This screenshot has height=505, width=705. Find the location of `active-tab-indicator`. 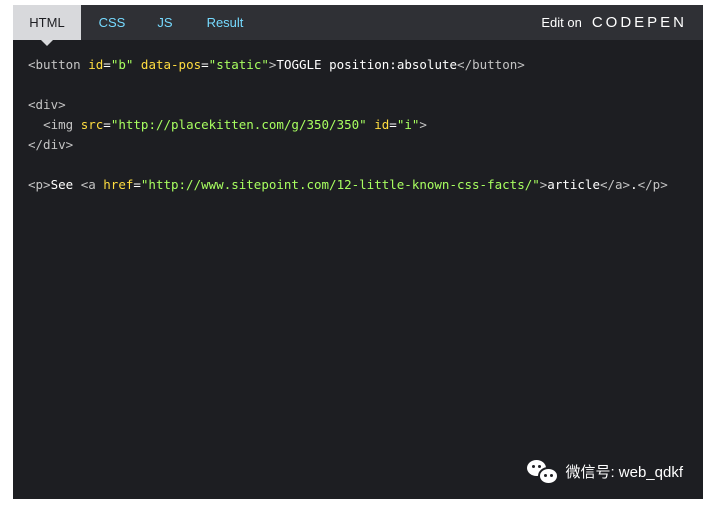

active-tab-indicator is located at coordinates (47, 43).